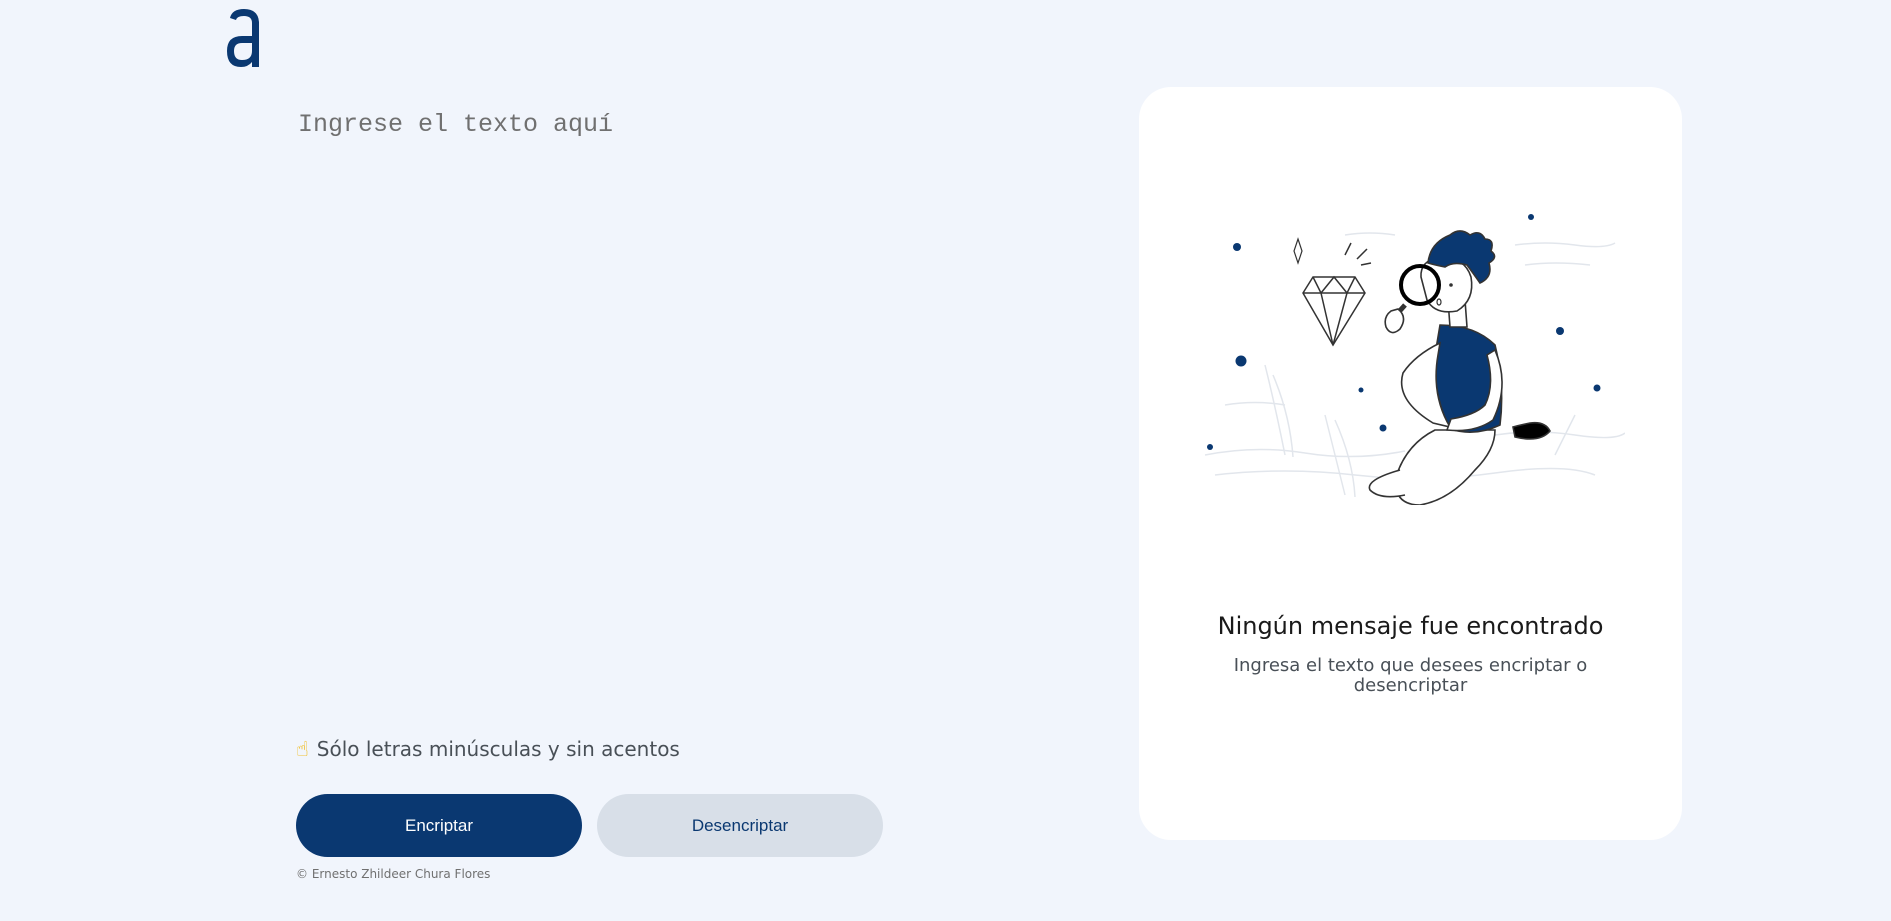 This screenshot has height=921, width=1891. Describe the element at coordinates (302, 748) in the screenshot. I see `pointing-finger-icon: ☝` at that location.